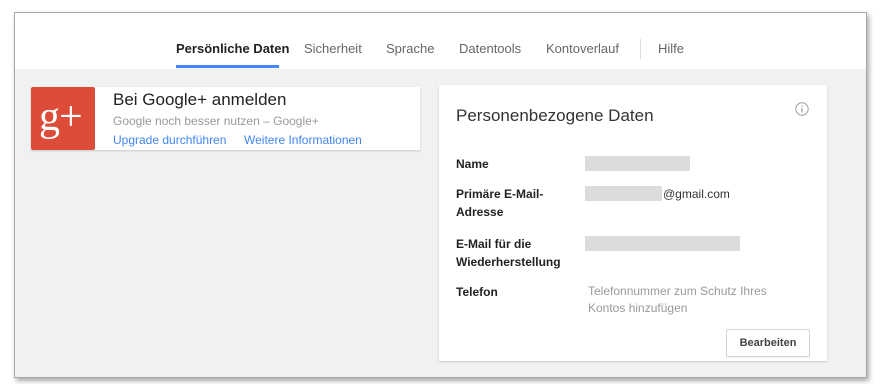 The image size is (883, 384). Describe the element at coordinates (303, 140) in the screenshot. I see `more-info-link: Weitere Informationen` at that location.